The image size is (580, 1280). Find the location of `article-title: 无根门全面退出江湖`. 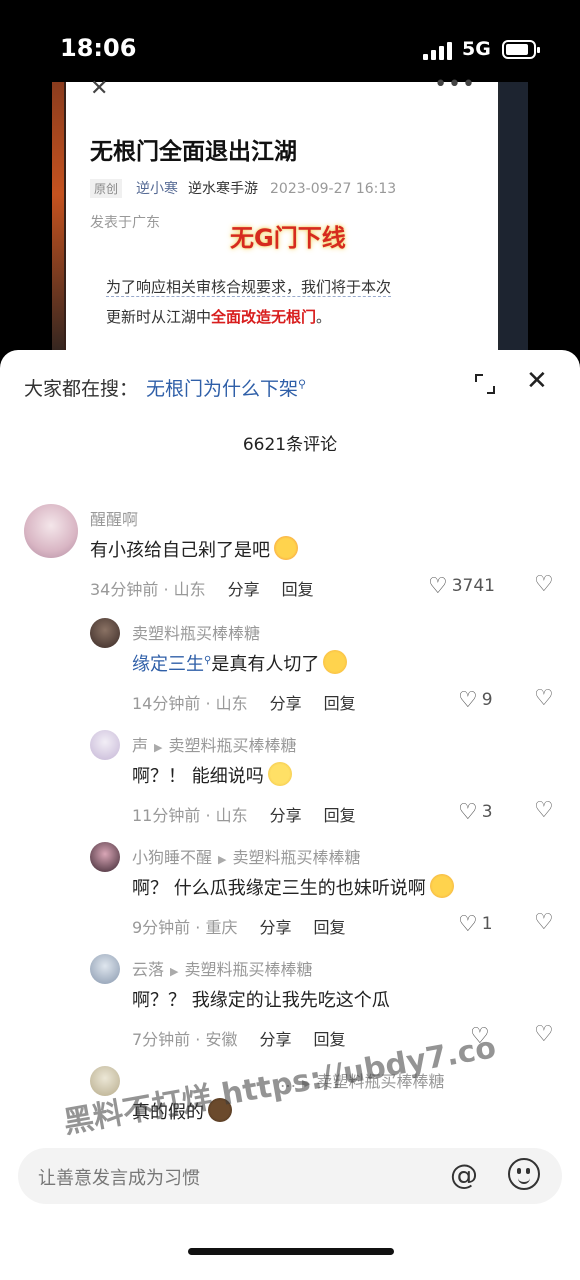

article-title: 无根门全面退出江湖 is located at coordinates (193, 152).